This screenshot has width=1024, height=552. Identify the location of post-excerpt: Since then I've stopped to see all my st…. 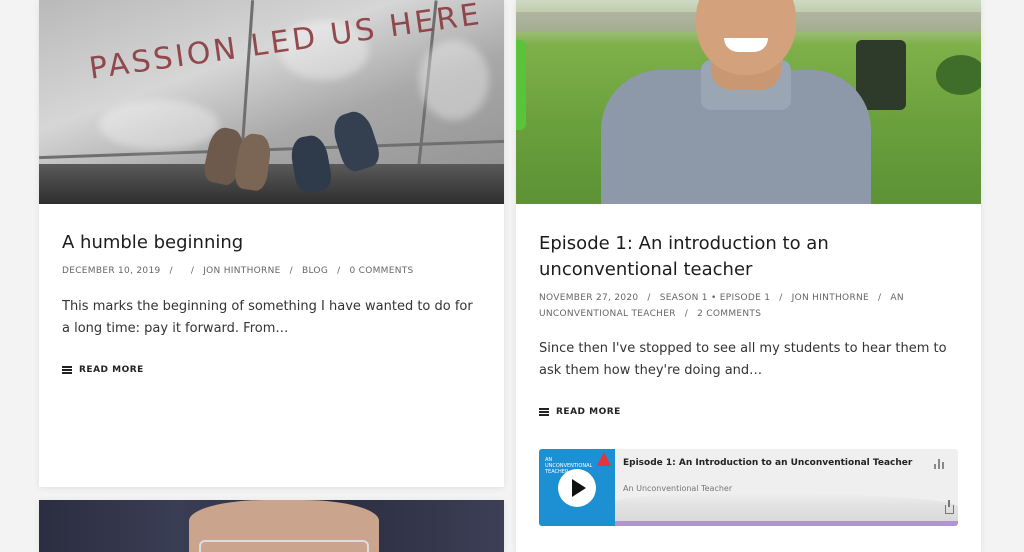
(743, 359).